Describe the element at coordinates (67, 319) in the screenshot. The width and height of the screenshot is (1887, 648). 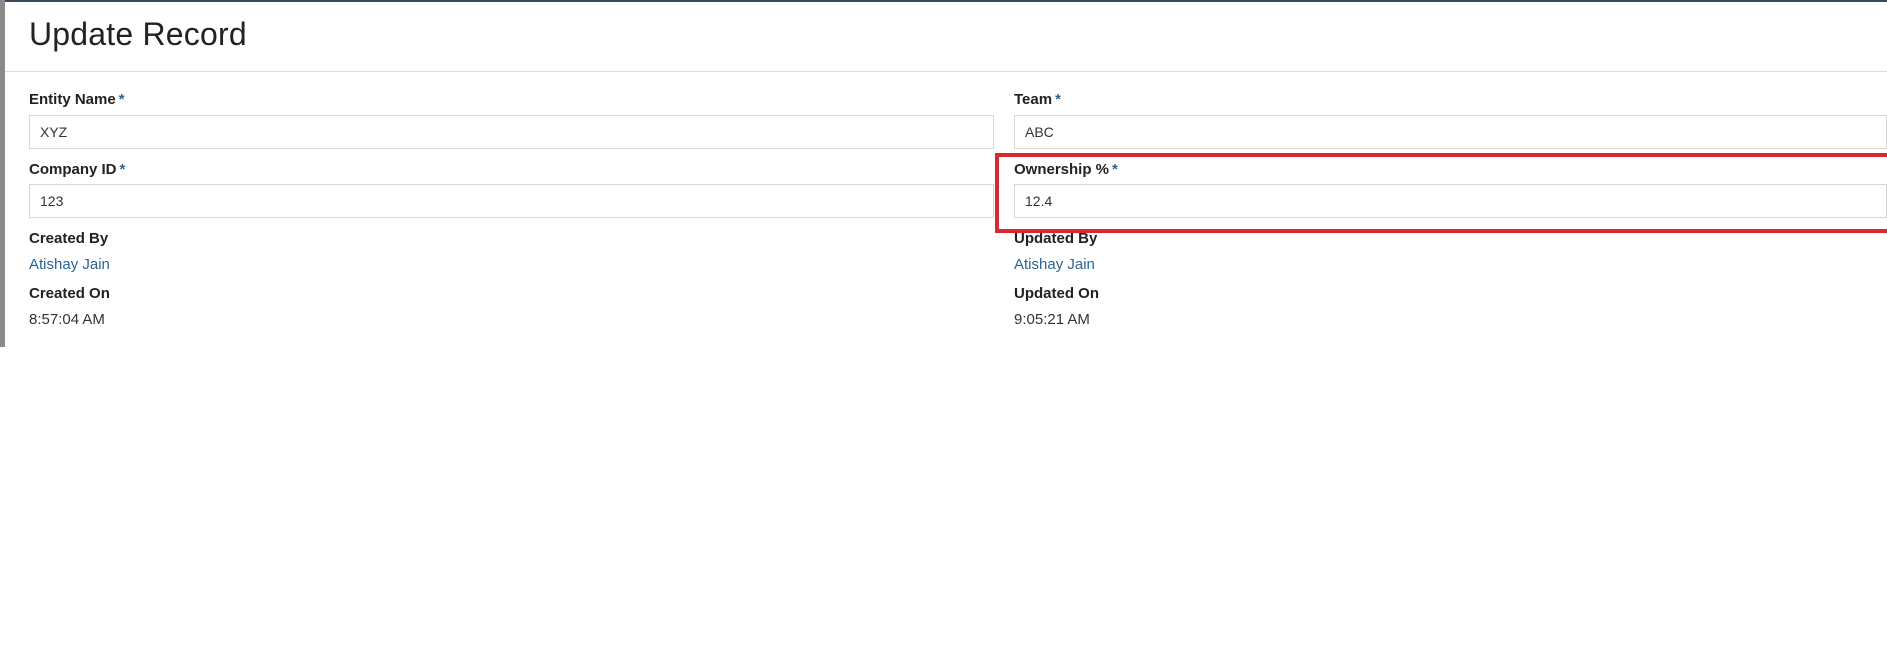
I see `created-on-value: 8:57:04 AM` at that location.